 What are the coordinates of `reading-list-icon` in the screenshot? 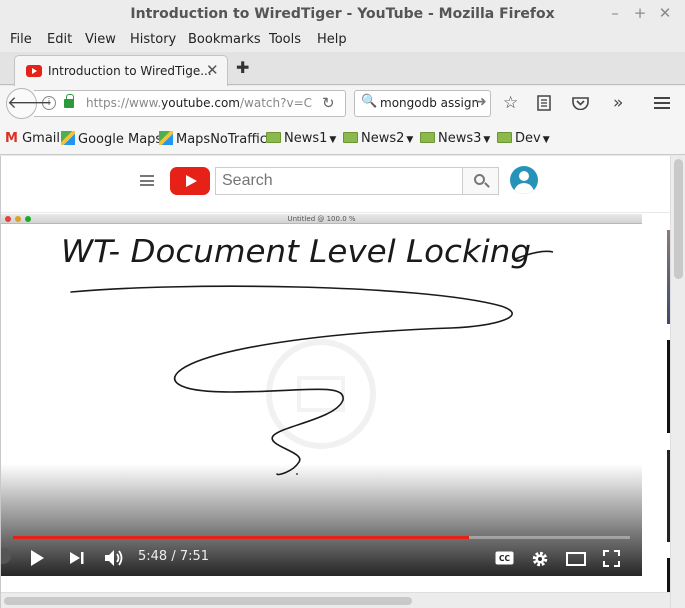 It's located at (544, 103).